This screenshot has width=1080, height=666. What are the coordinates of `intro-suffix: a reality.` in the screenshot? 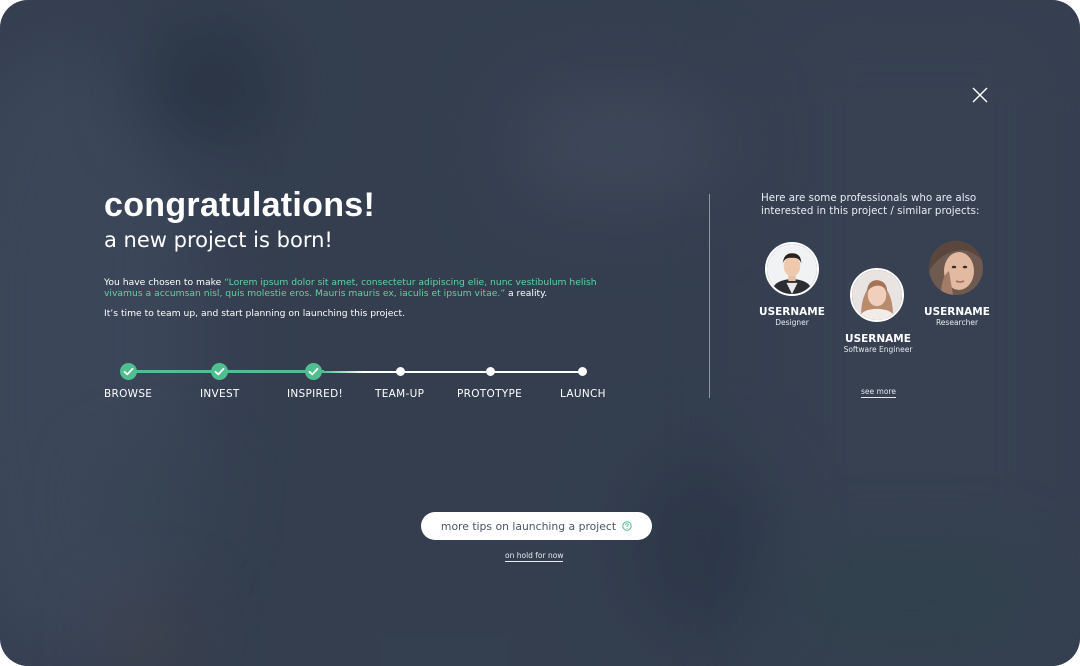 It's located at (526, 293).